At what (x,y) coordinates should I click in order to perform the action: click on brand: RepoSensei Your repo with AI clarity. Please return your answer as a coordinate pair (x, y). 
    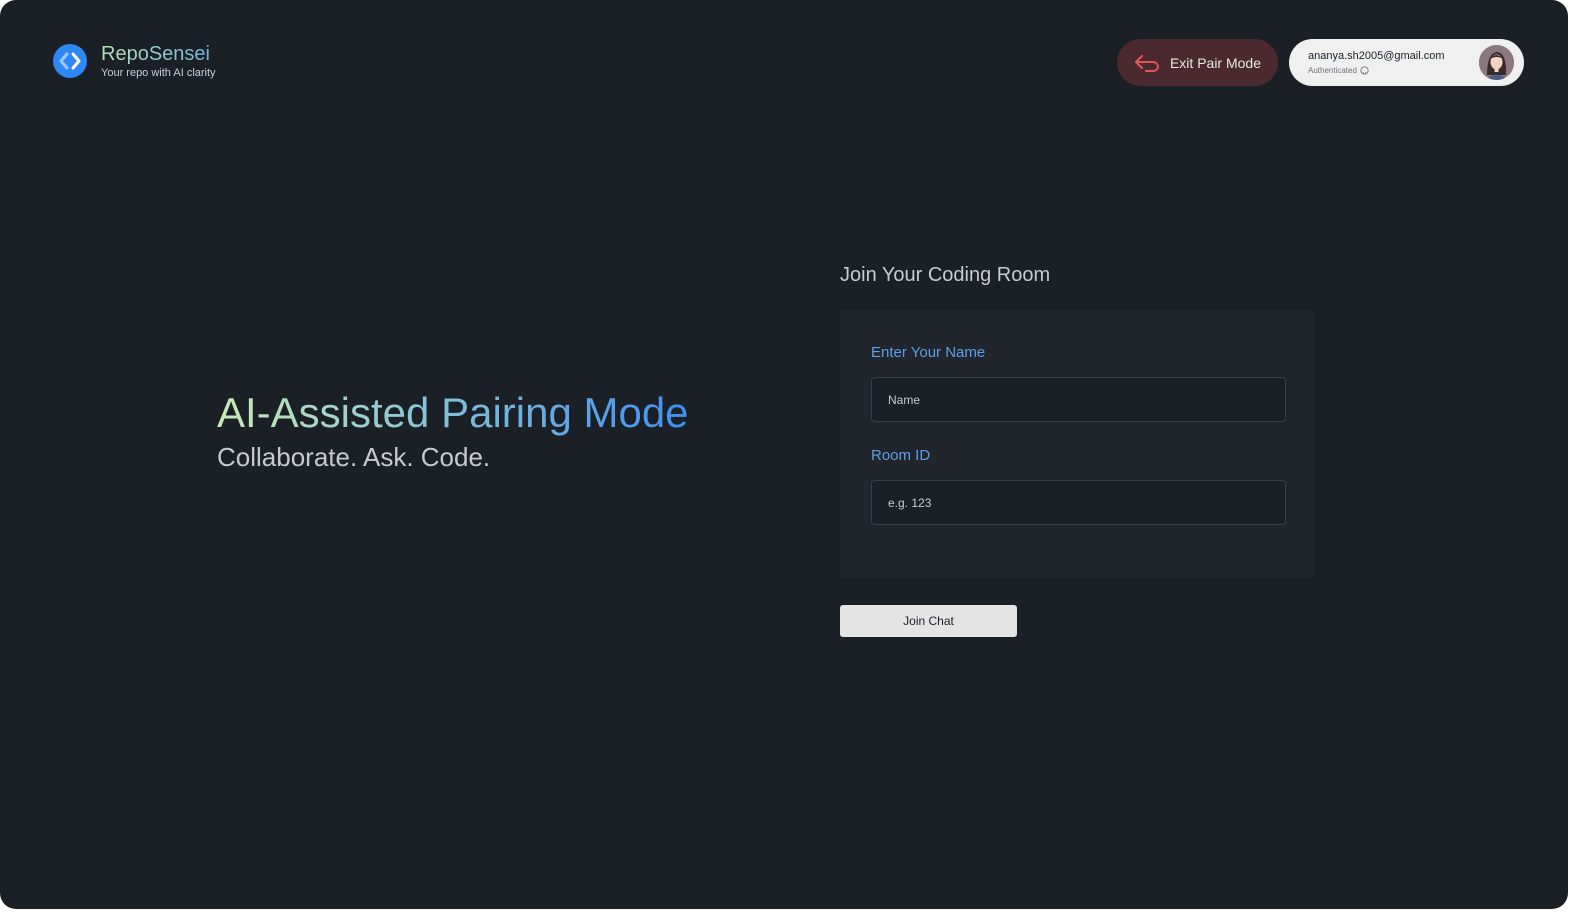
    Looking at the image, I should click on (134, 61).